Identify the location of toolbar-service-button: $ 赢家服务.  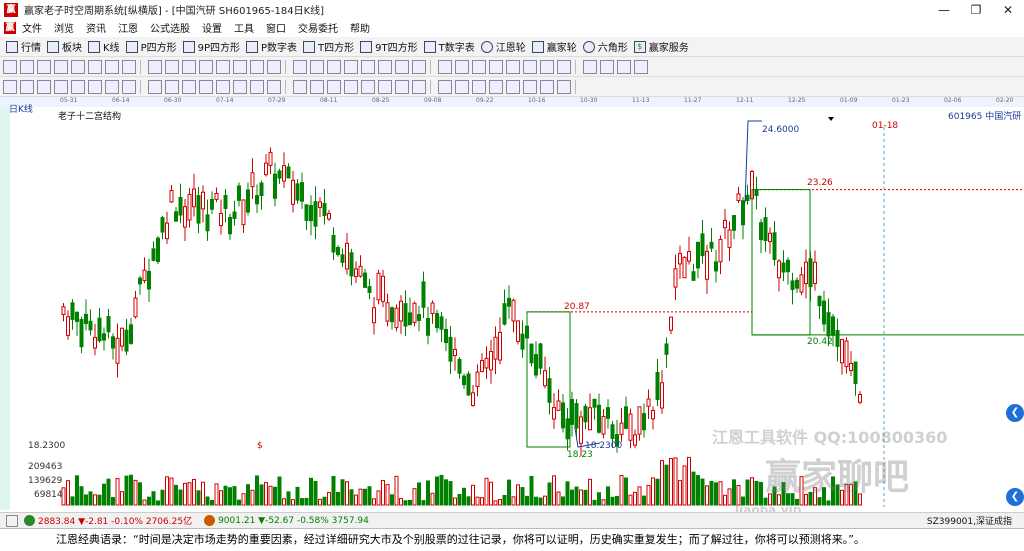
(661, 46).